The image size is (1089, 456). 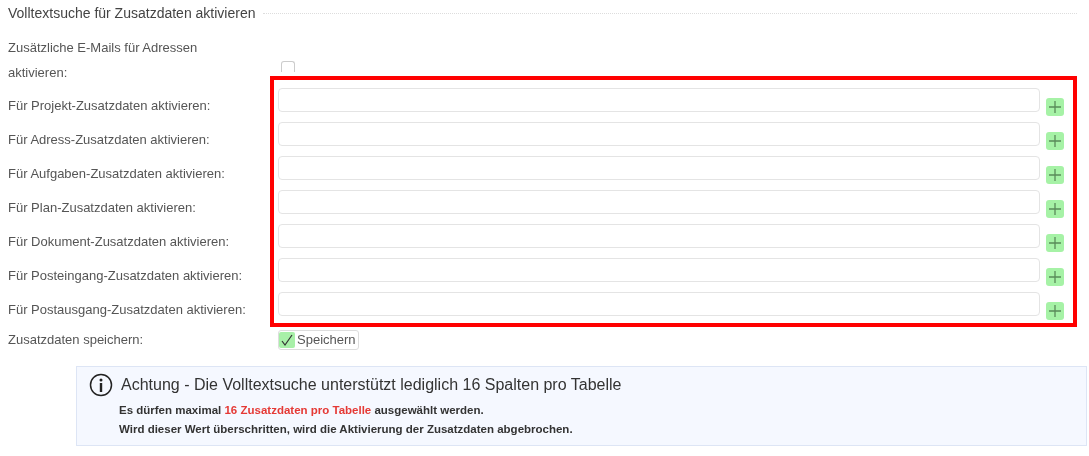 I want to click on info-icon, so click(x=101, y=385).